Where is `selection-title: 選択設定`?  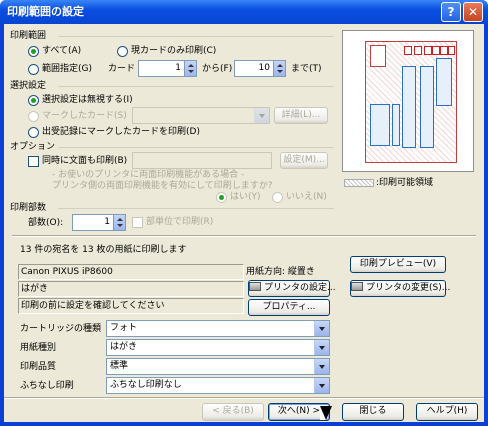
selection-title: 選択設定 is located at coordinates (28, 86).